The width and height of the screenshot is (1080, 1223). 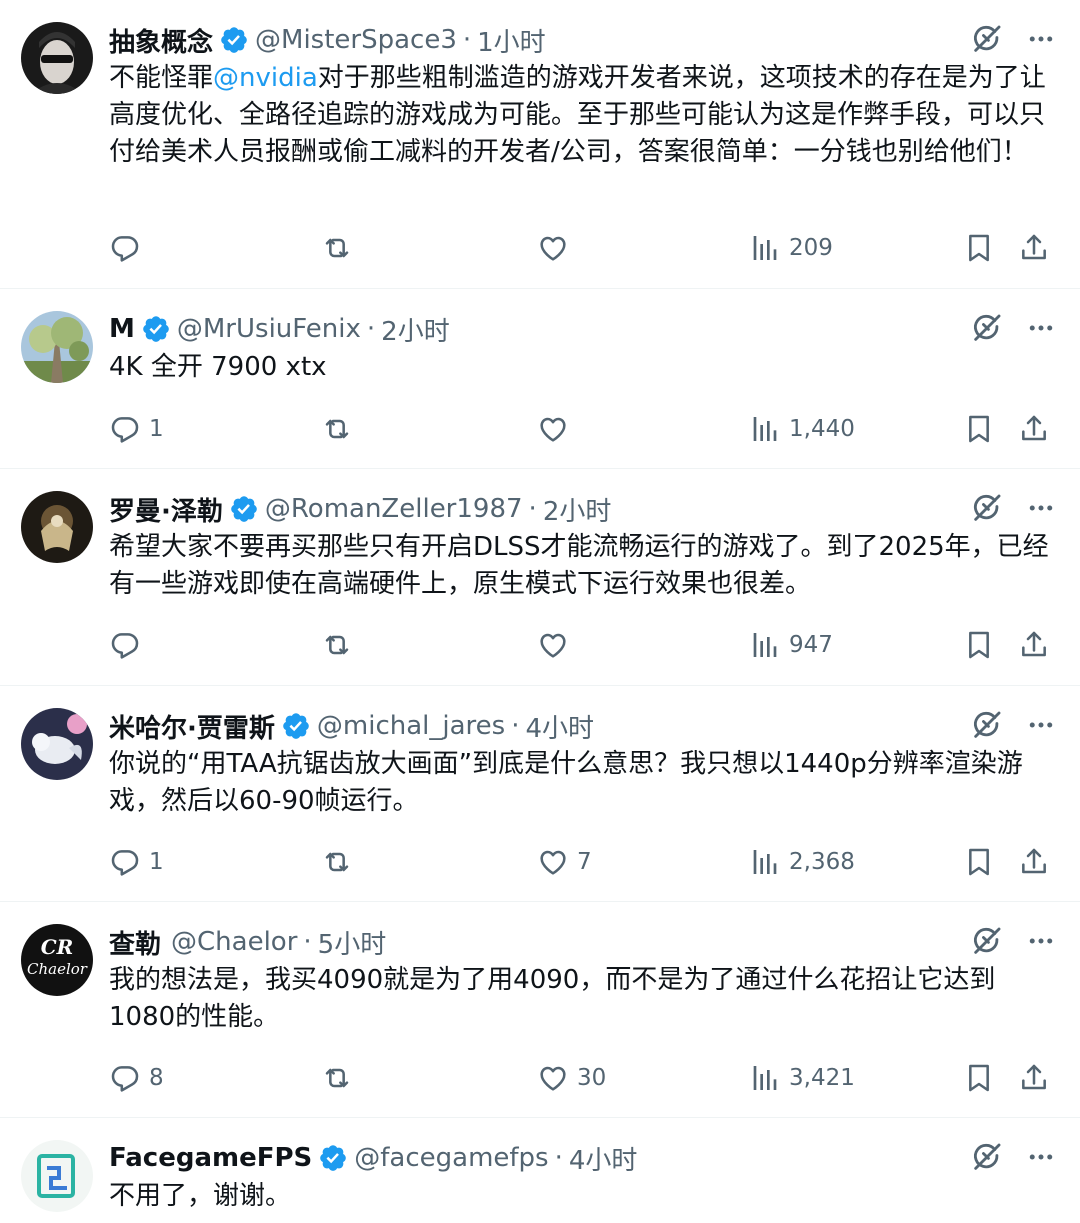 I want to click on author-handle: @michal_jares, so click(x=411, y=726).